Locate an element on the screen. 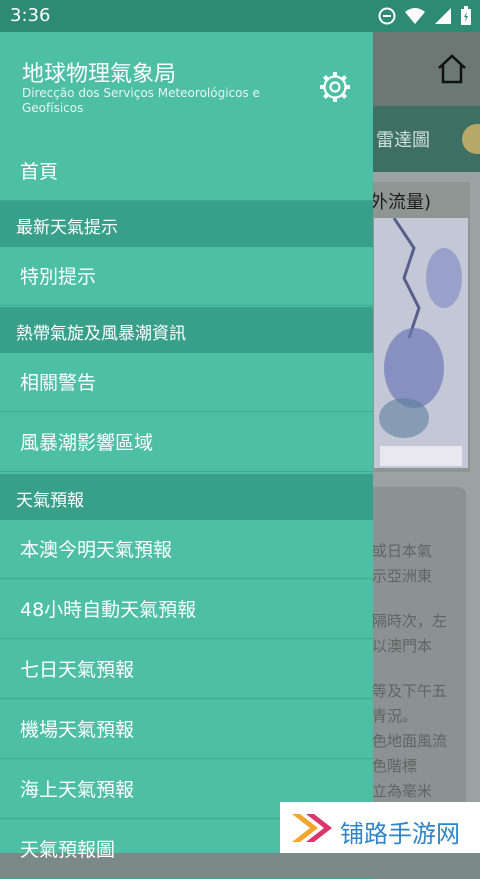 The image size is (480, 879). section-label: 最新天氣提示 is located at coordinates (67, 228).